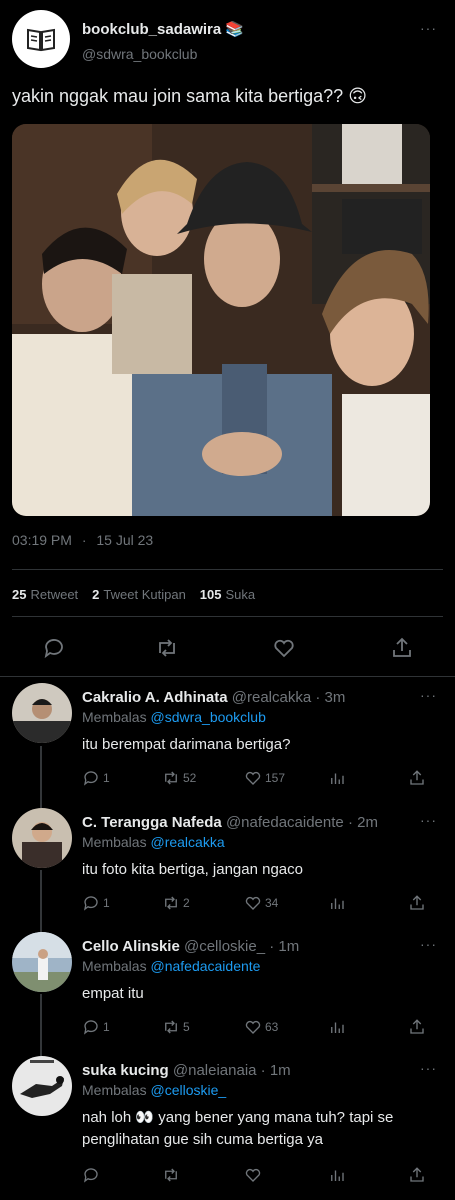 This screenshot has height=1200, width=455. What do you see at coordinates (264, 778) in the screenshot?
I see `like-button: 157` at bounding box center [264, 778].